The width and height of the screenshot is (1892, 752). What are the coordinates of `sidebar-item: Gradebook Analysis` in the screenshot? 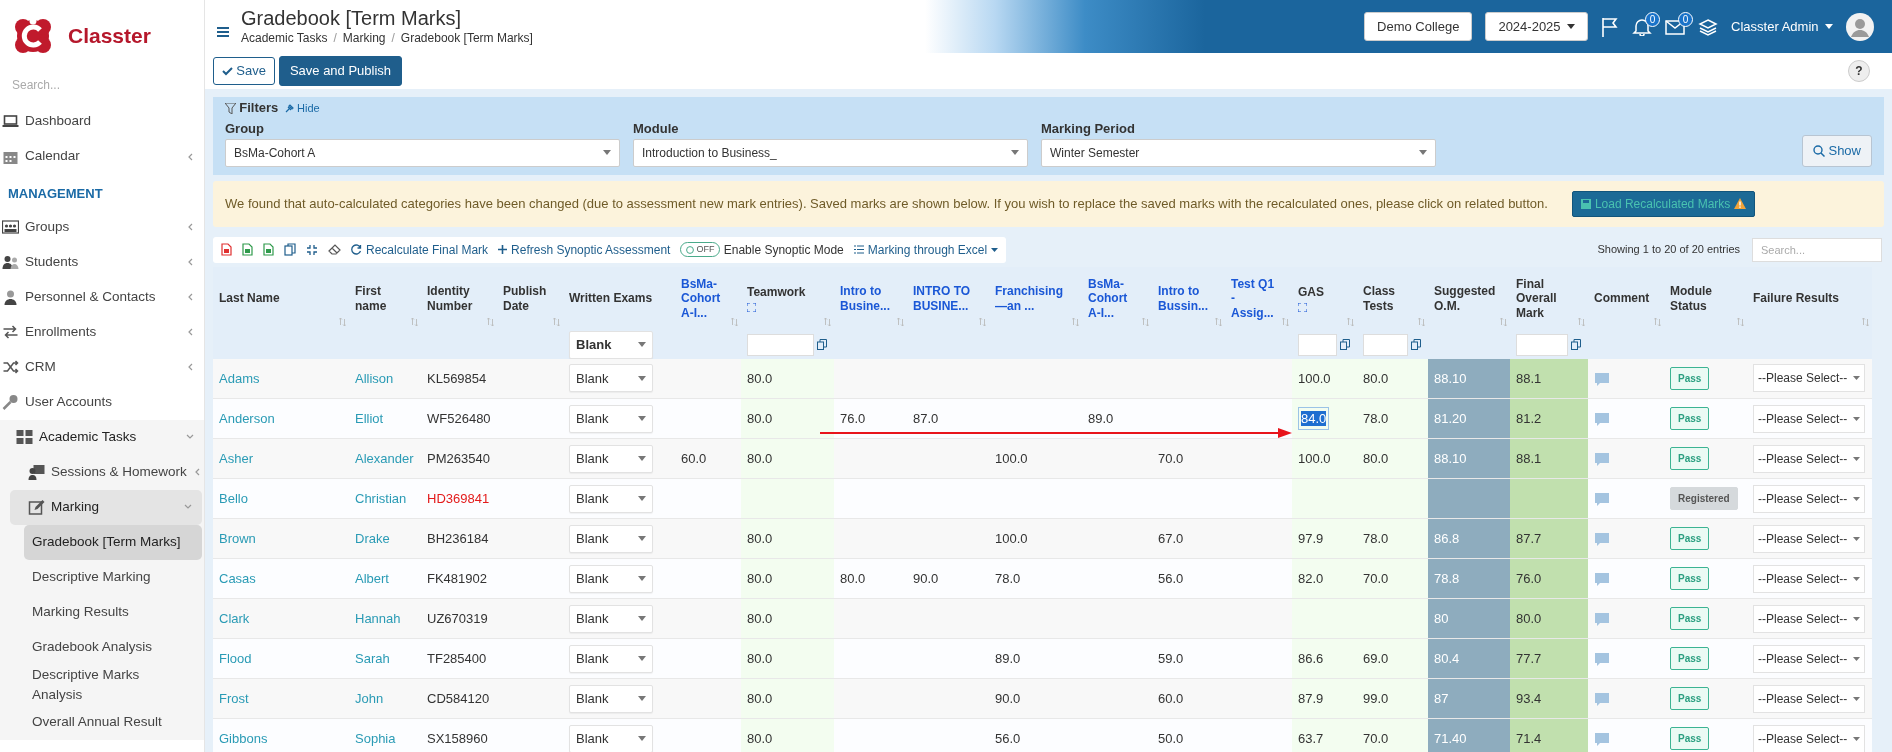 It's located at (113, 647).